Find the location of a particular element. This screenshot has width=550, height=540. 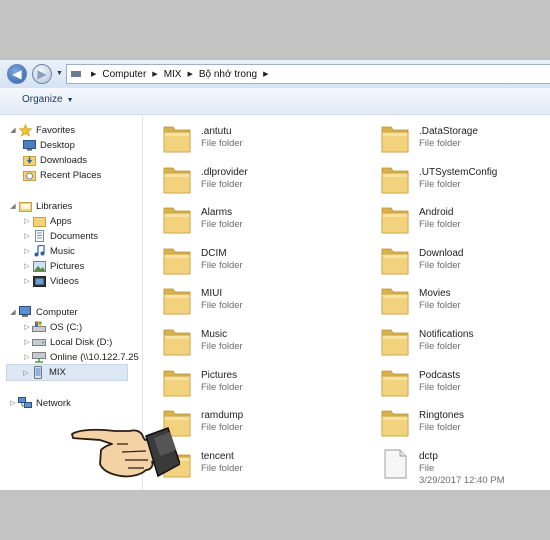

file-item: Music File folder is located at coordinates (261, 341).